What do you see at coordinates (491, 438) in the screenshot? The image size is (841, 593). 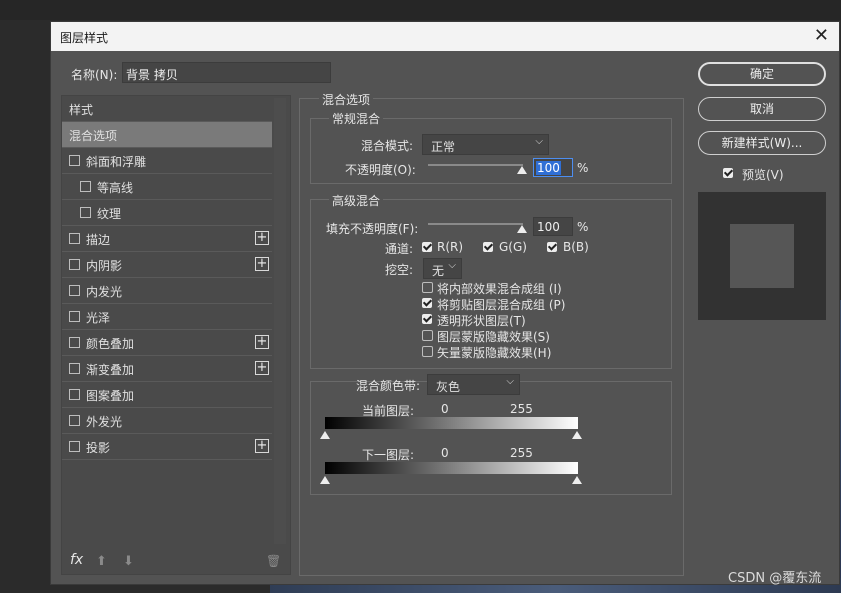 I see `blend-if-group` at bounding box center [491, 438].